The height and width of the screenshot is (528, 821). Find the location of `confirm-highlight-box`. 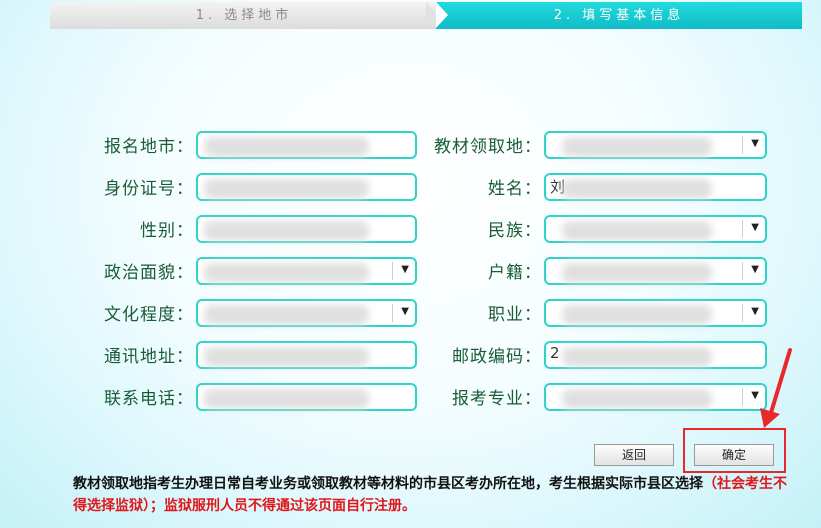

confirm-highlight-box is located at coordinates (734, 450).